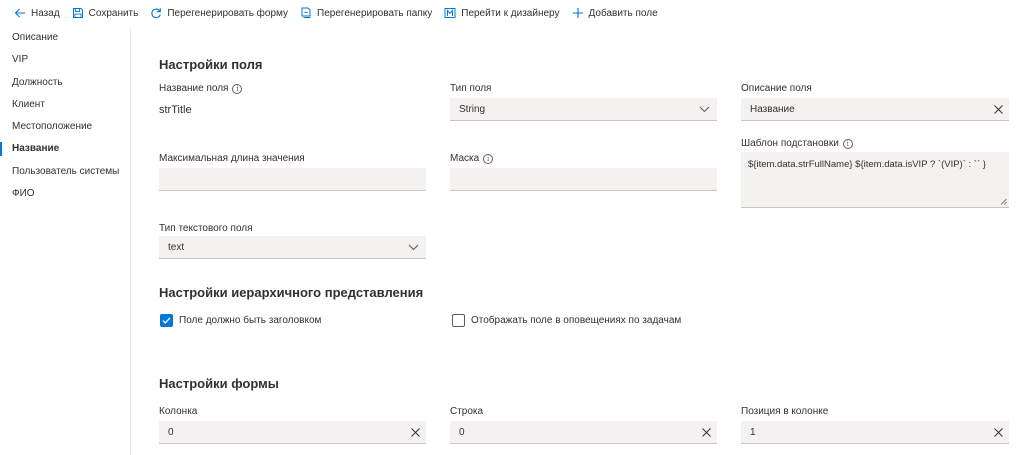 Image resolution: width=1024 pixels, height=455 pixels. Describe the element at coordinates (232, 158) in the screenshot. I see `max-length-label: Максимальная длина значения` at that location.